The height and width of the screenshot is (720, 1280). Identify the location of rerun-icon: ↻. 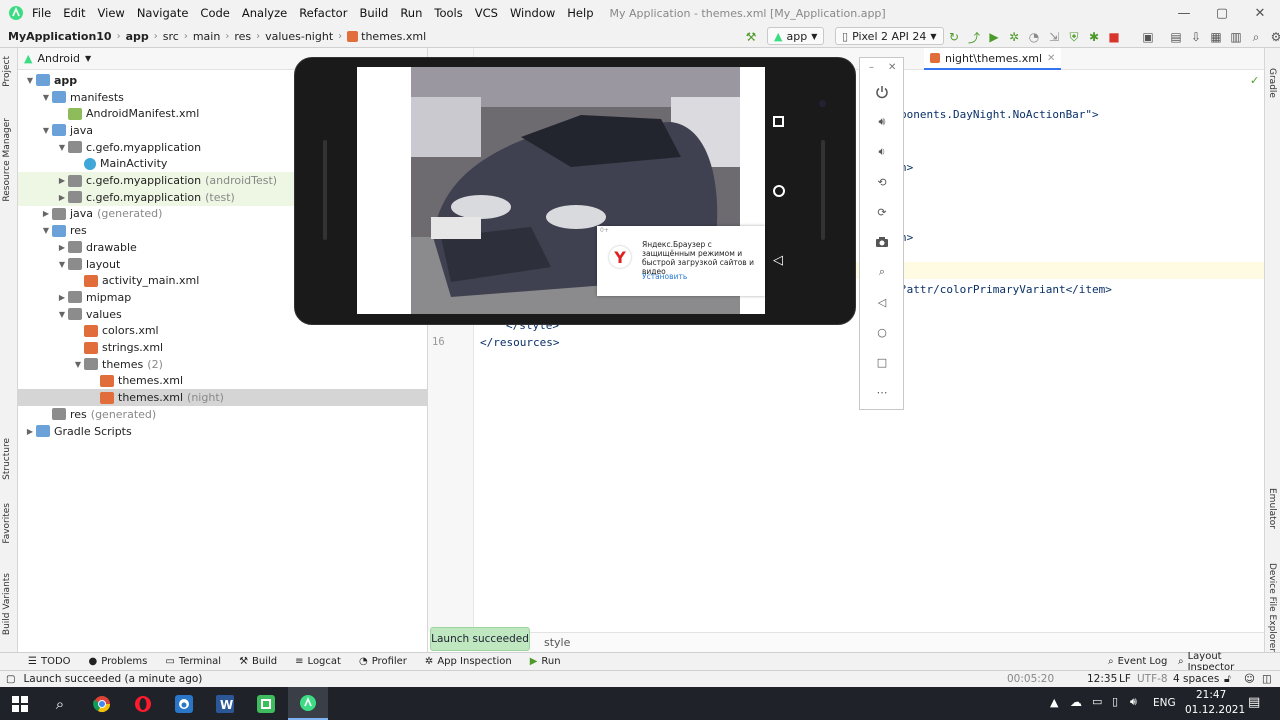
(954, 37).